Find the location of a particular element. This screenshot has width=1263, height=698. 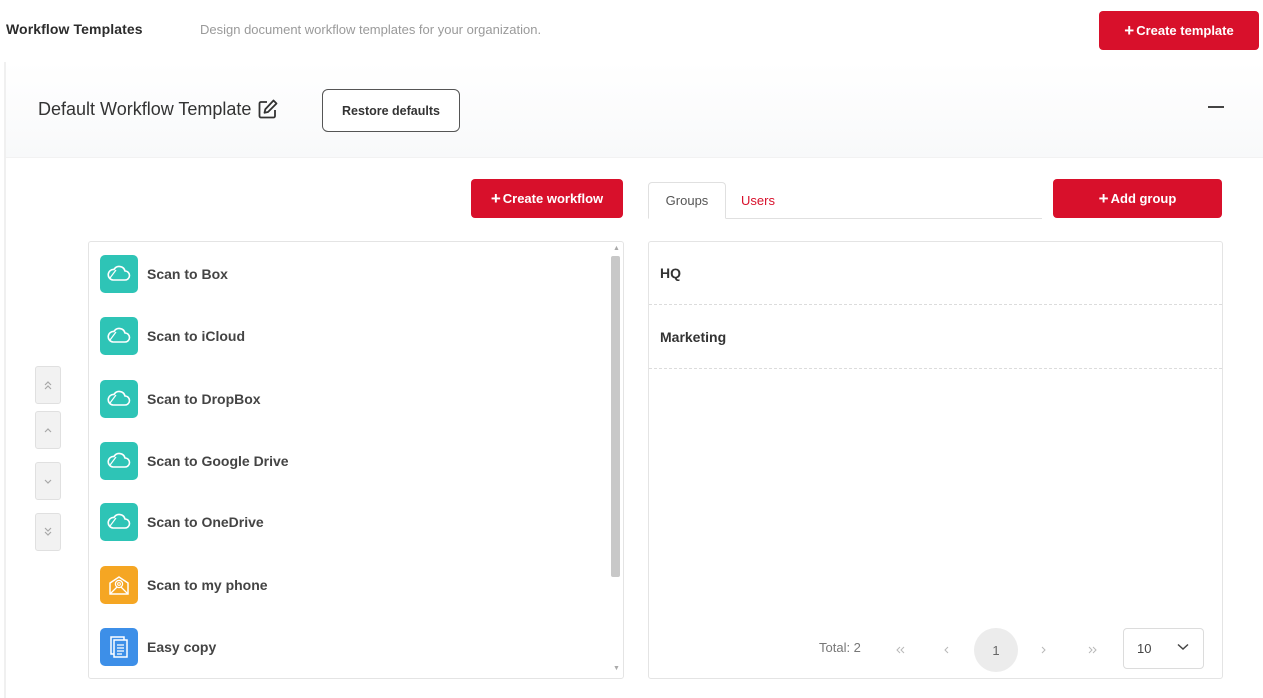

template-title: Default Workflow Template is located at coordinates (158, 109).